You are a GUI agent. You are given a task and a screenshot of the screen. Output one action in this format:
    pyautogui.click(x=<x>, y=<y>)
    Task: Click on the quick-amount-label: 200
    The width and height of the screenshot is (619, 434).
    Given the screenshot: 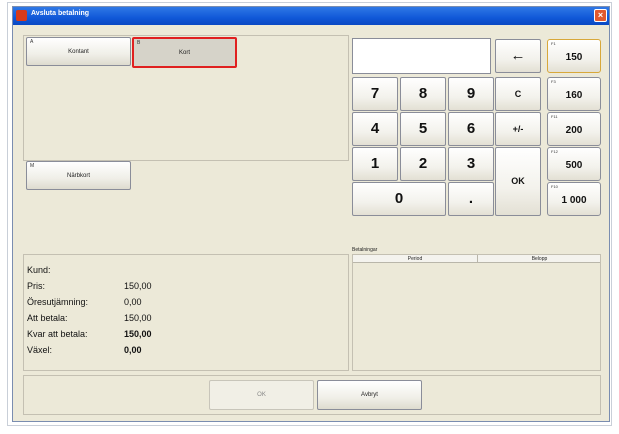 What is the action you would take?
    pyautogui.click(x=574, y=130)
    